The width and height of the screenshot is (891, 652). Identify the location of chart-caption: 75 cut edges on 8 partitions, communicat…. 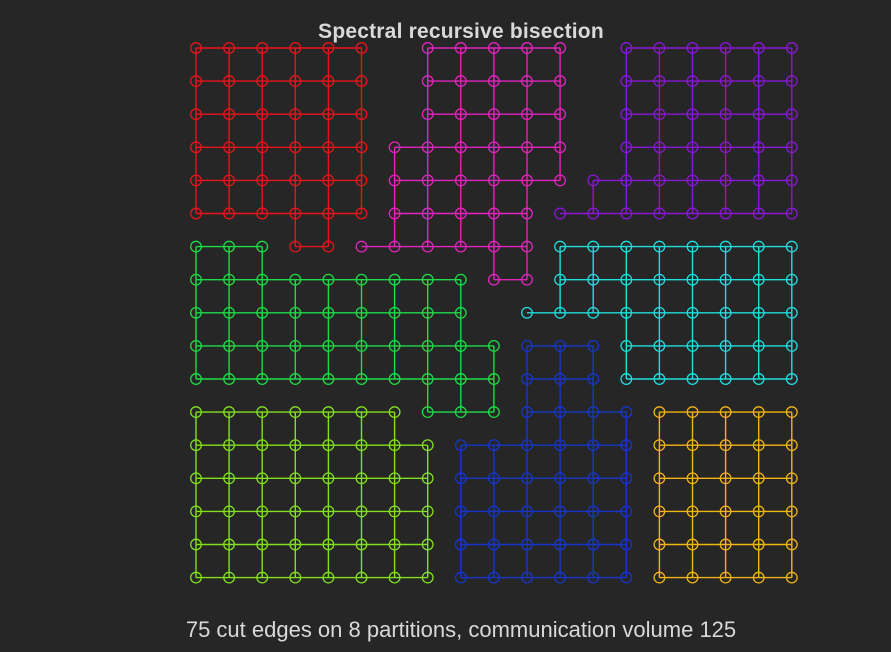
(461, 629).